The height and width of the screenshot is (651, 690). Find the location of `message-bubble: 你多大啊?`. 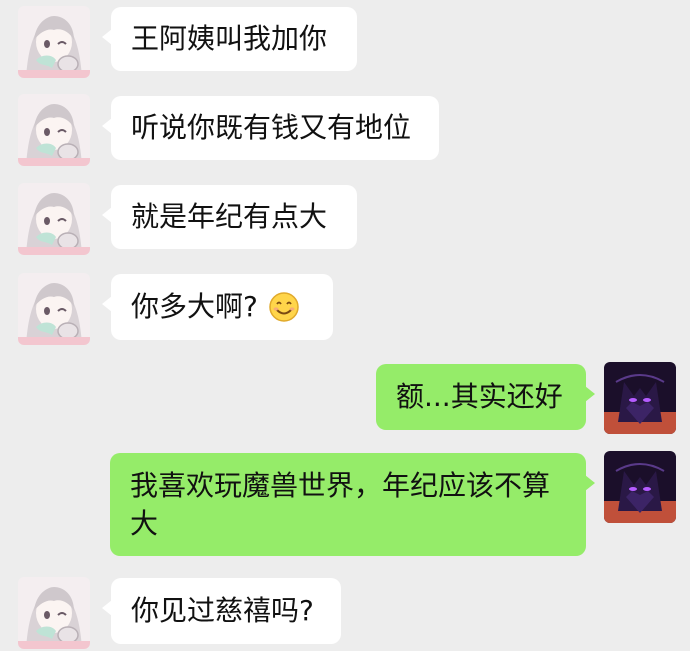

message-bubble: 你多大啊? is located at coordinates (217, 307).